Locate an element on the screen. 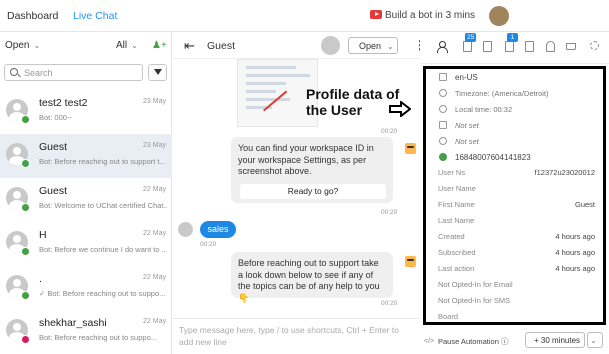  locale-icon is located at coordinates (443, 77).